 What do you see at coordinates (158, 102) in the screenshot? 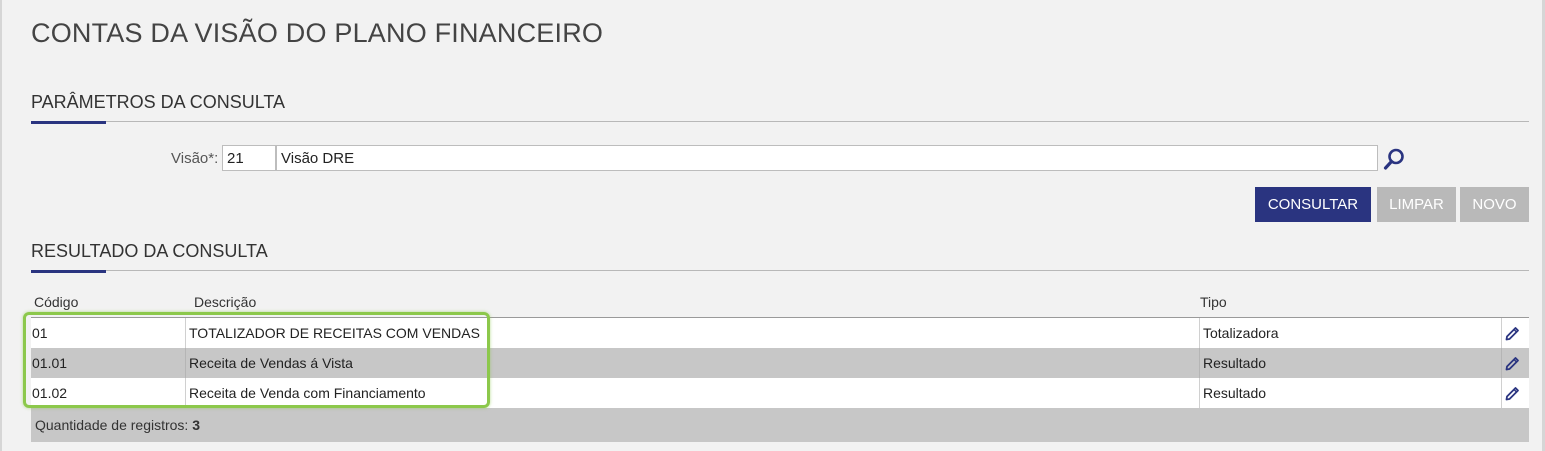
I see `params-section-title: PARÂMETROS DA CONSULTA` at bounding box center [158, 102].